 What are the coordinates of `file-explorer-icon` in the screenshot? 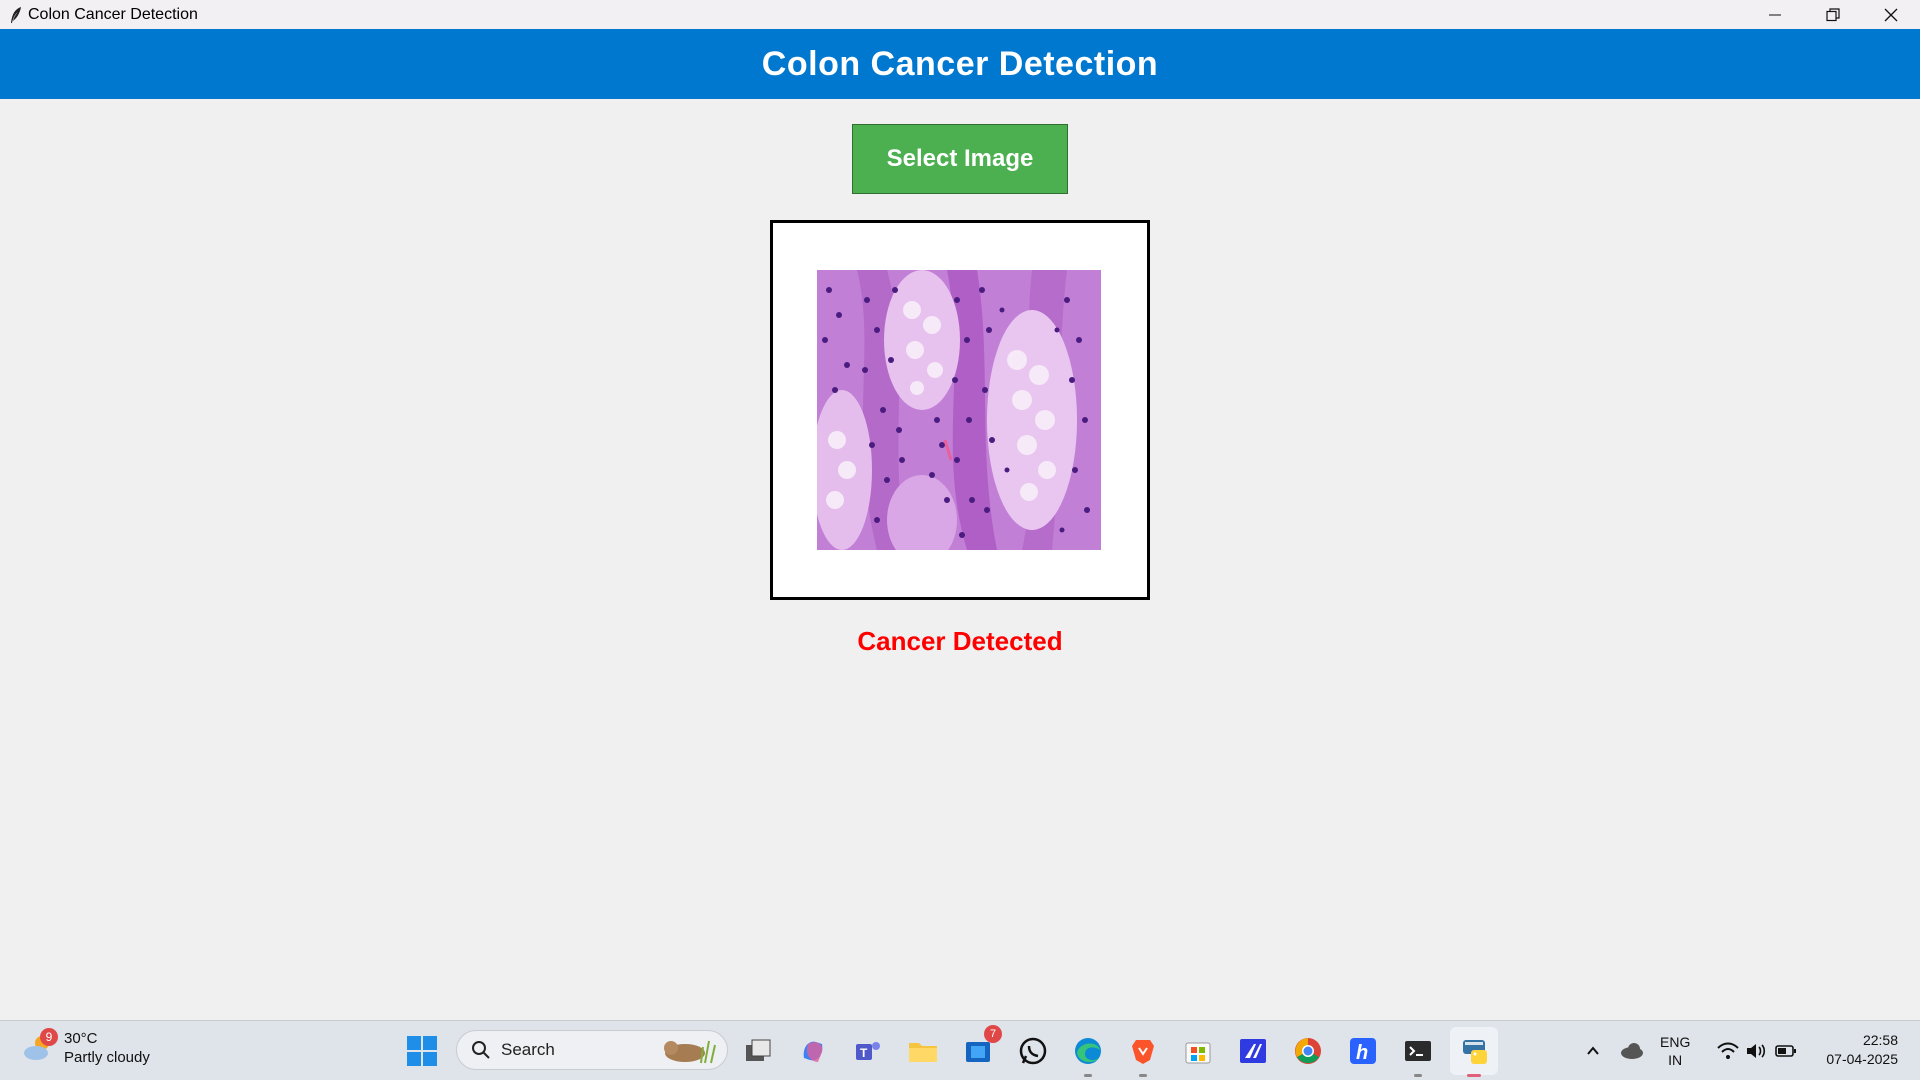 It's located at (923, 1051).